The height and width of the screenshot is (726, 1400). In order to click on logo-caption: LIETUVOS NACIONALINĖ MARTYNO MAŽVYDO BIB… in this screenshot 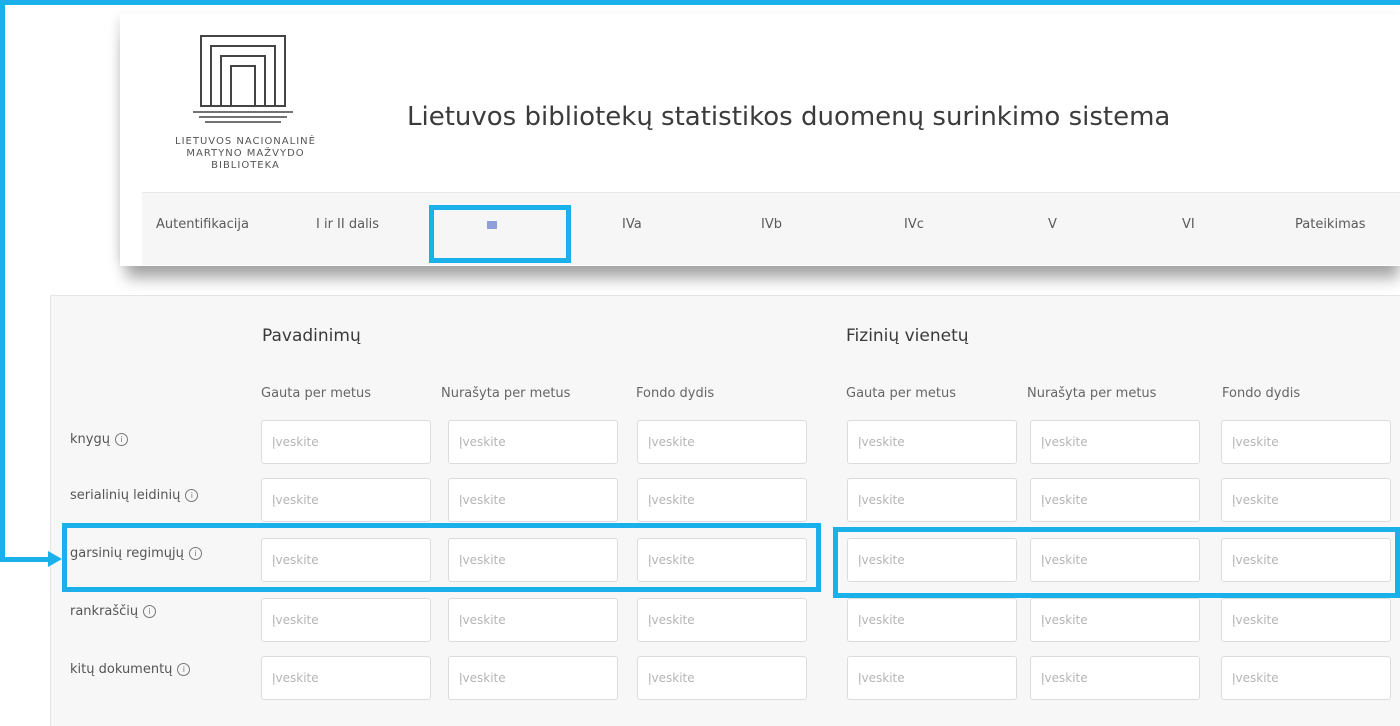, I will do `click(245, 154)`.